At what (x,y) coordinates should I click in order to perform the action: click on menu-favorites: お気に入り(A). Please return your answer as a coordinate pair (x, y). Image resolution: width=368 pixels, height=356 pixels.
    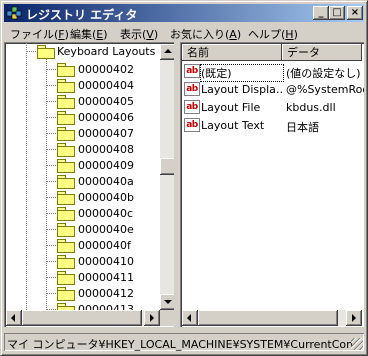
    Looking at the image, I should click on (205, 34).